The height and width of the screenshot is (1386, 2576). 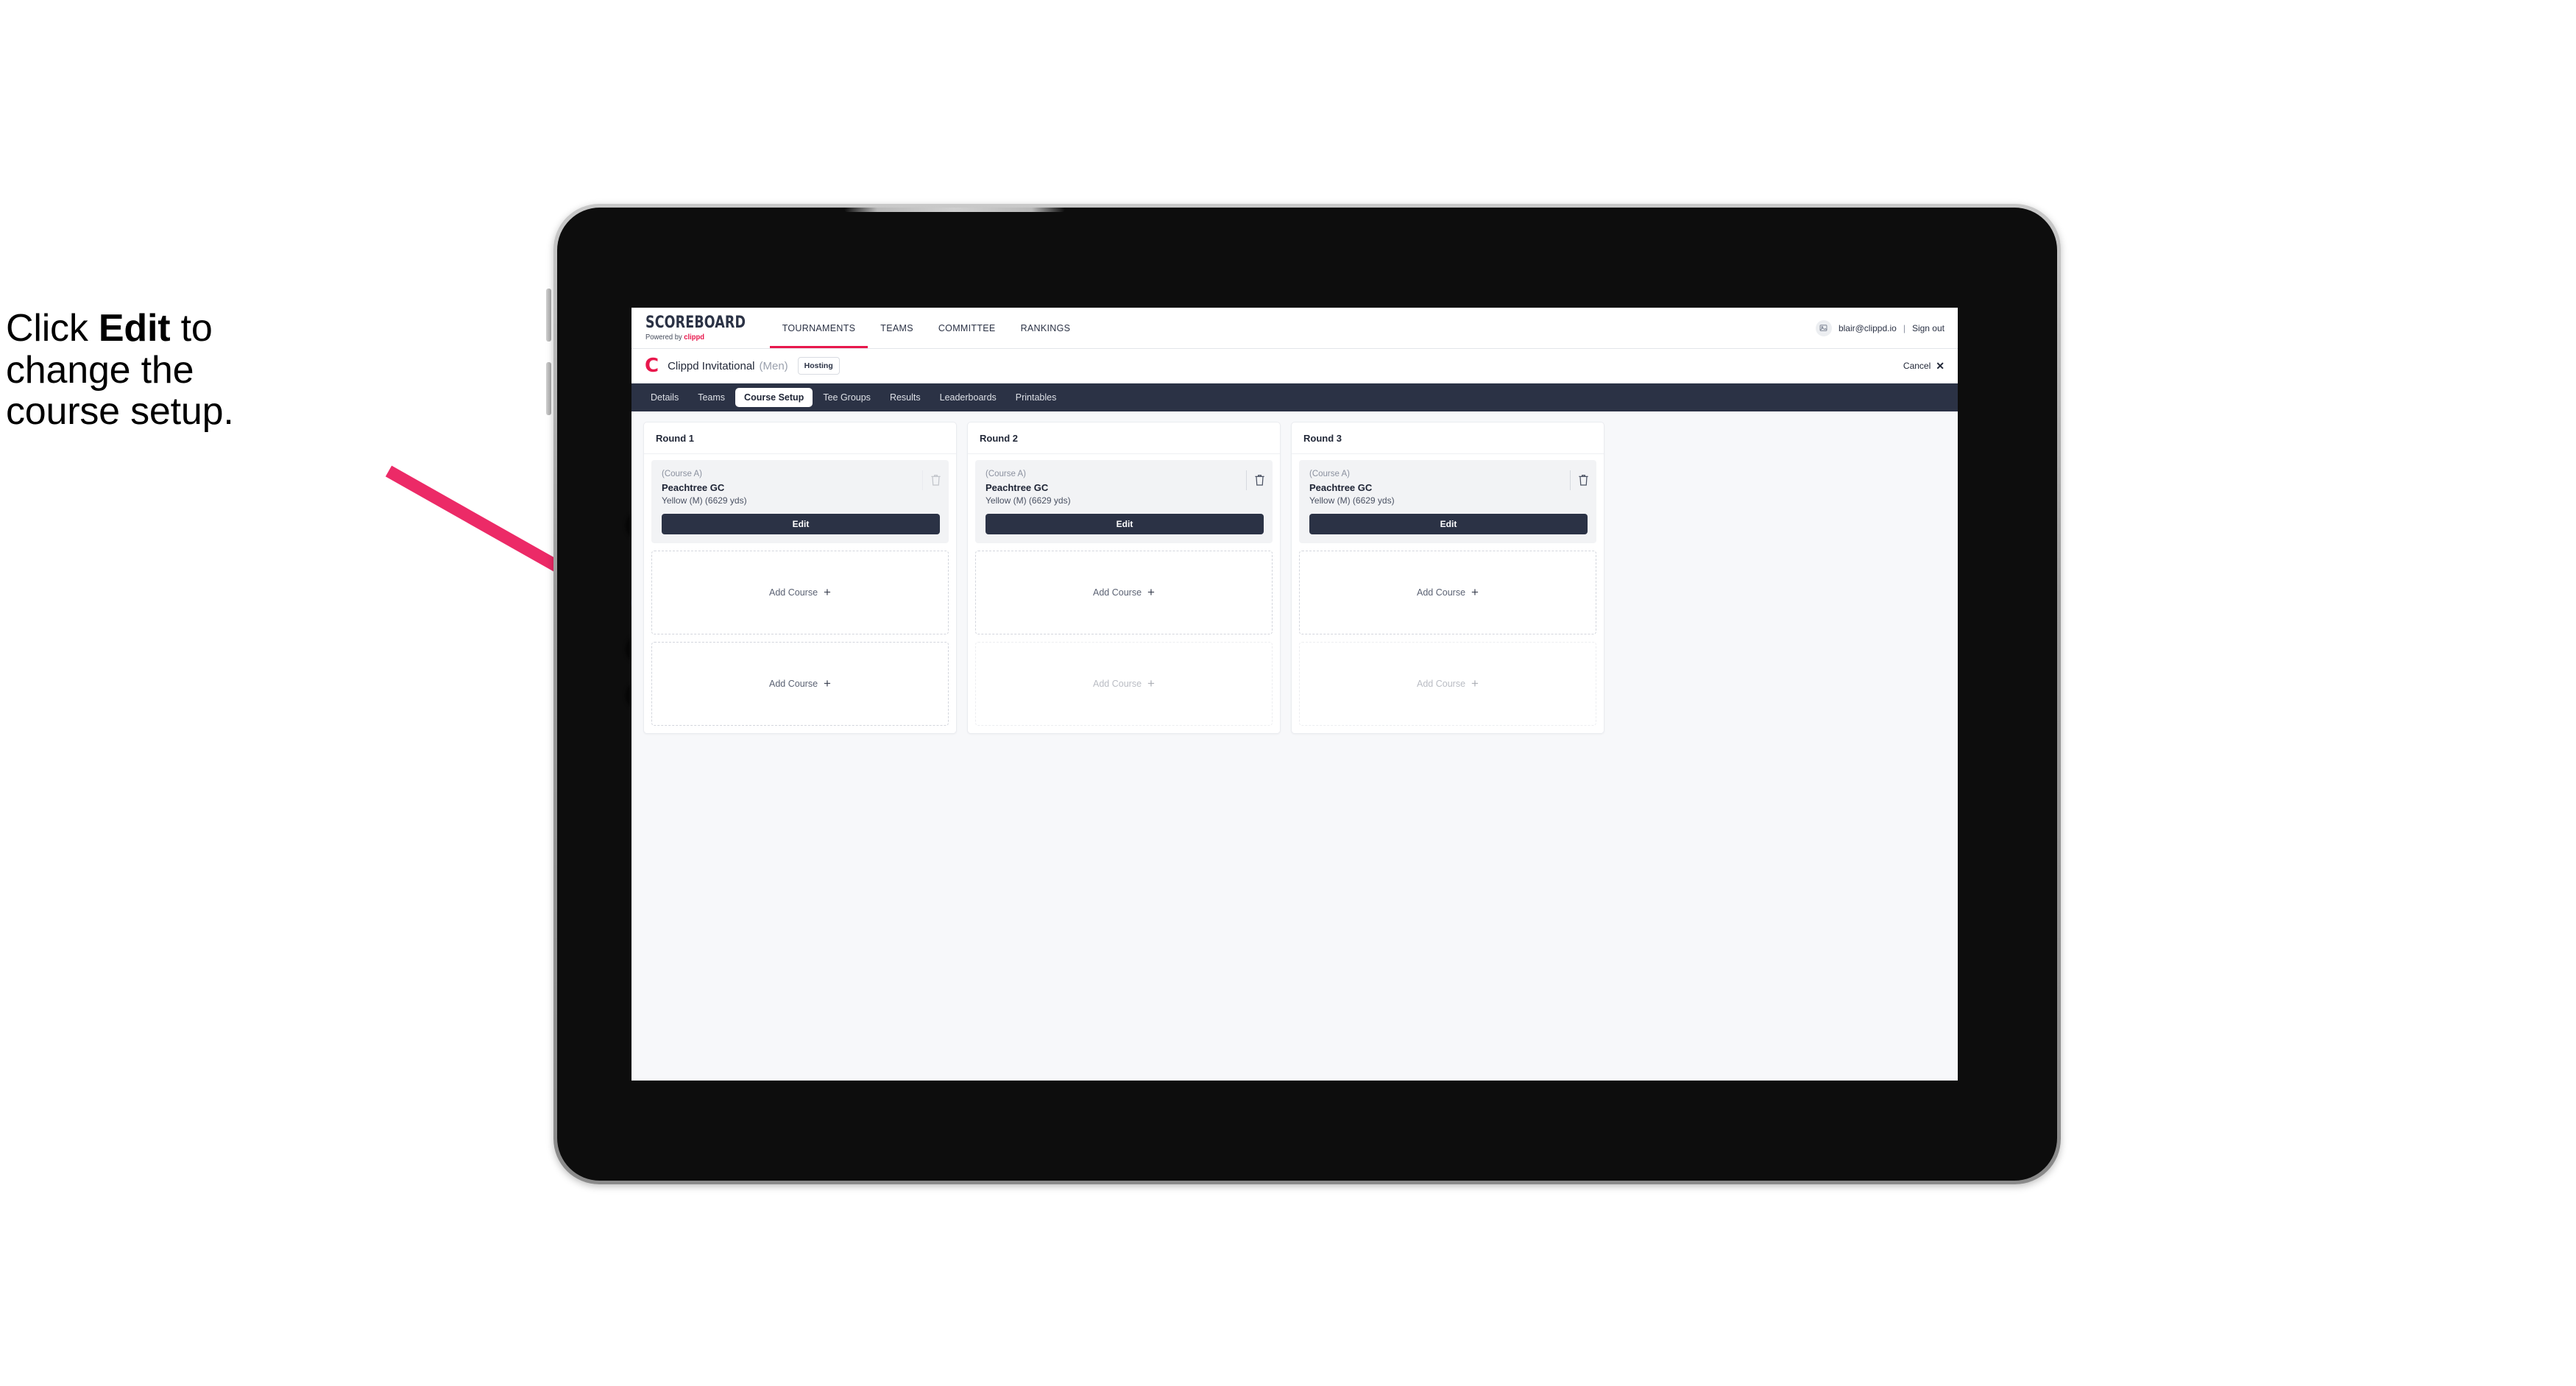 I want to click on annotation-line1-post: to, so click(x=192, y=329).